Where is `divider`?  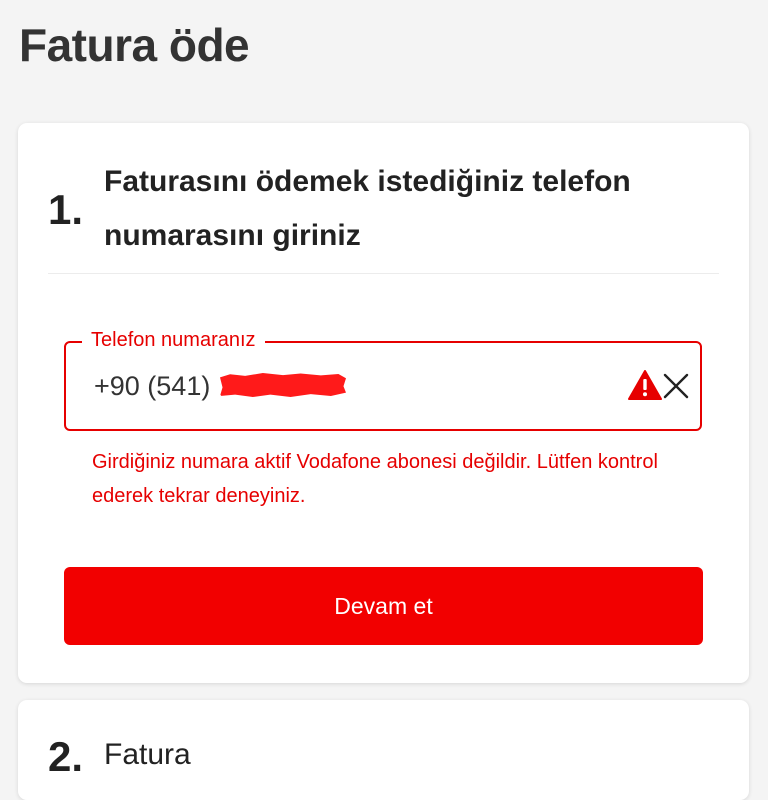 divider is located at coordinates (383, 273).